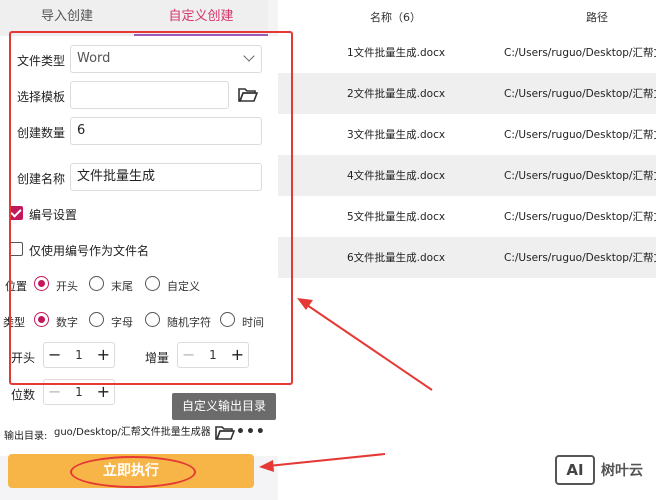  What do you see at coordinates (23, 395) in the screenshot?
I see `digits-label: 位数` at bounding box center [23, 395].